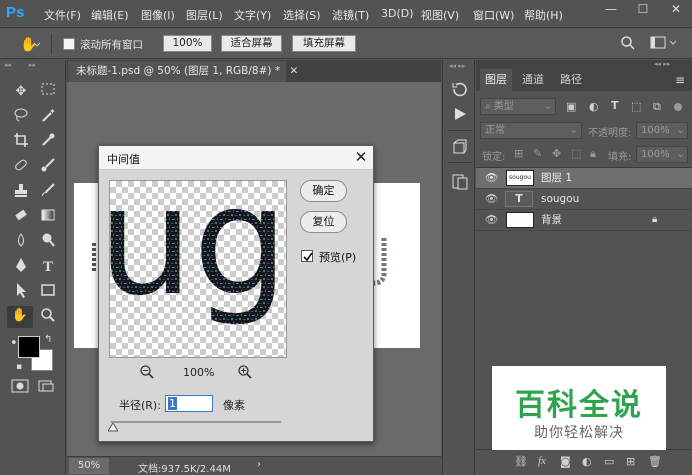 The image size is (692, 475). I want to click on layer-name: 背景, so click(551, 220).